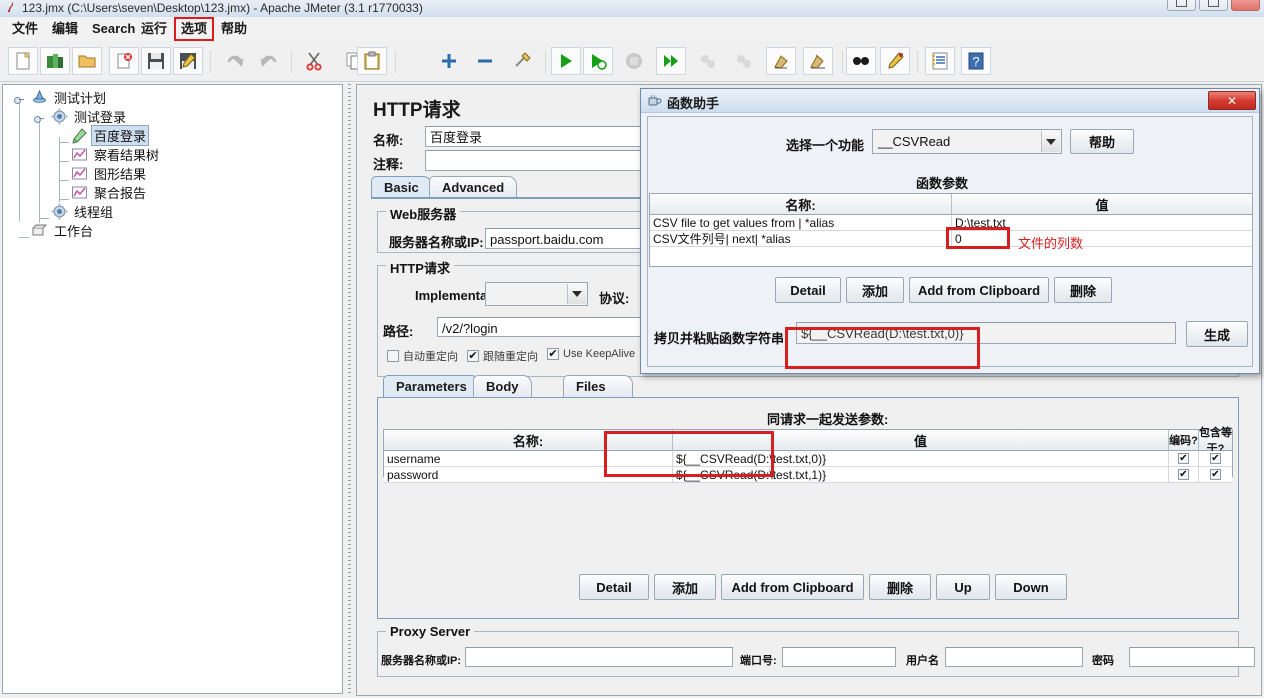  Describe the element at coordinates (1245, 5) in the screenshot. I see `window-close-button` at that location.